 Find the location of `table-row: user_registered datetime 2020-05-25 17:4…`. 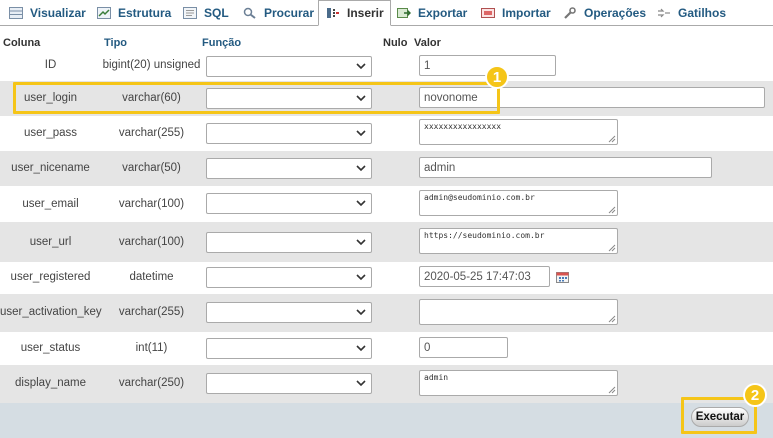

table-row: user_registered datetime 2020-05-25 17:4… is located at coordinates (386, 278).